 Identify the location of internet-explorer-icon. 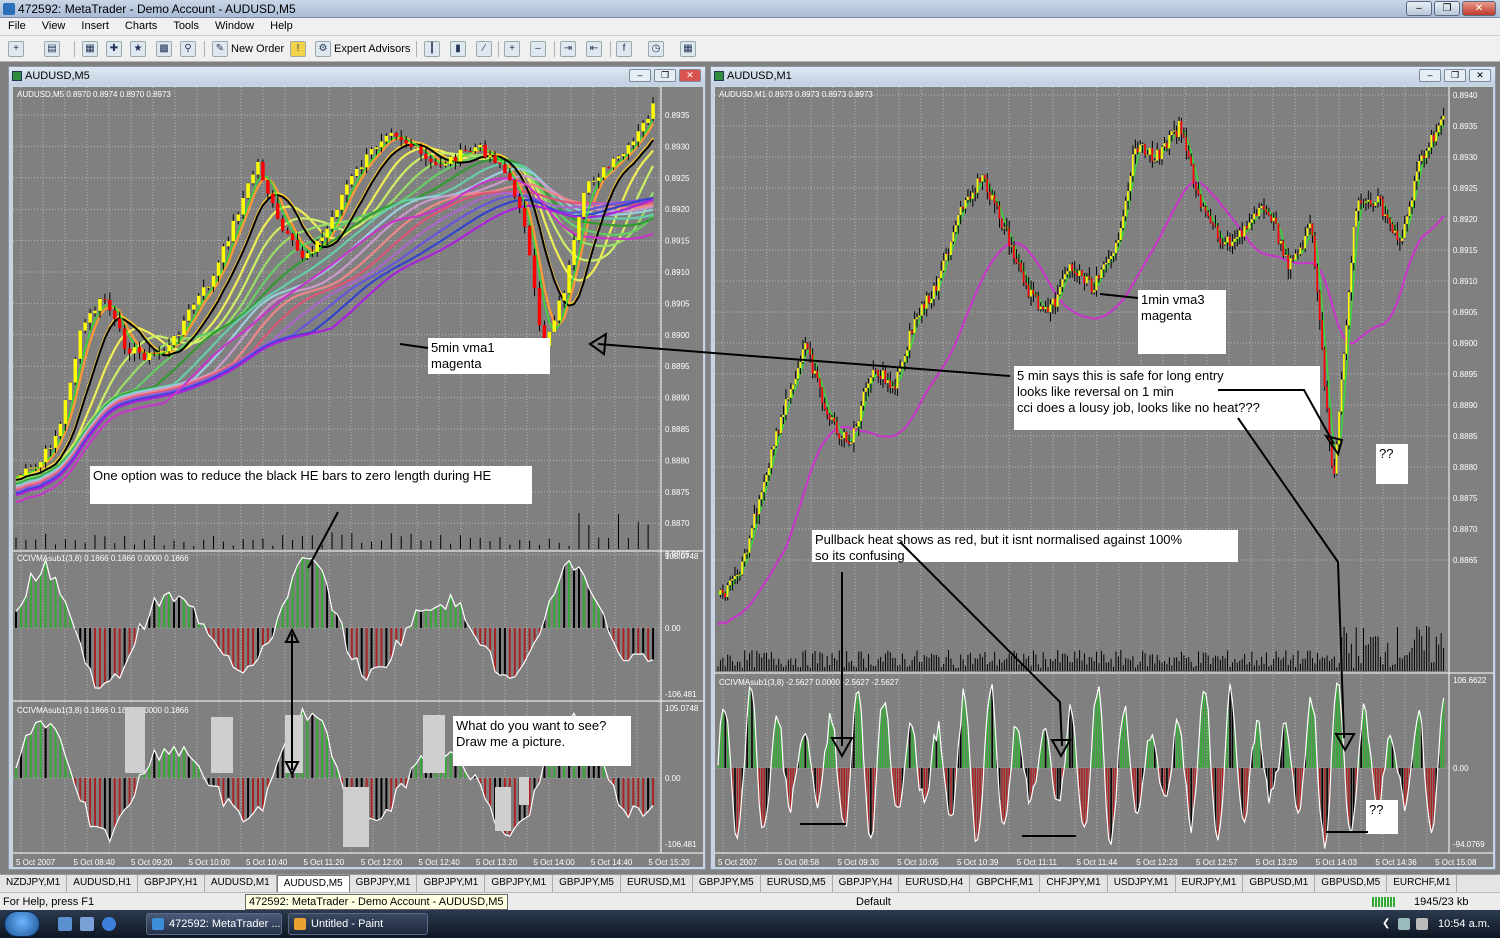
(109, 924).